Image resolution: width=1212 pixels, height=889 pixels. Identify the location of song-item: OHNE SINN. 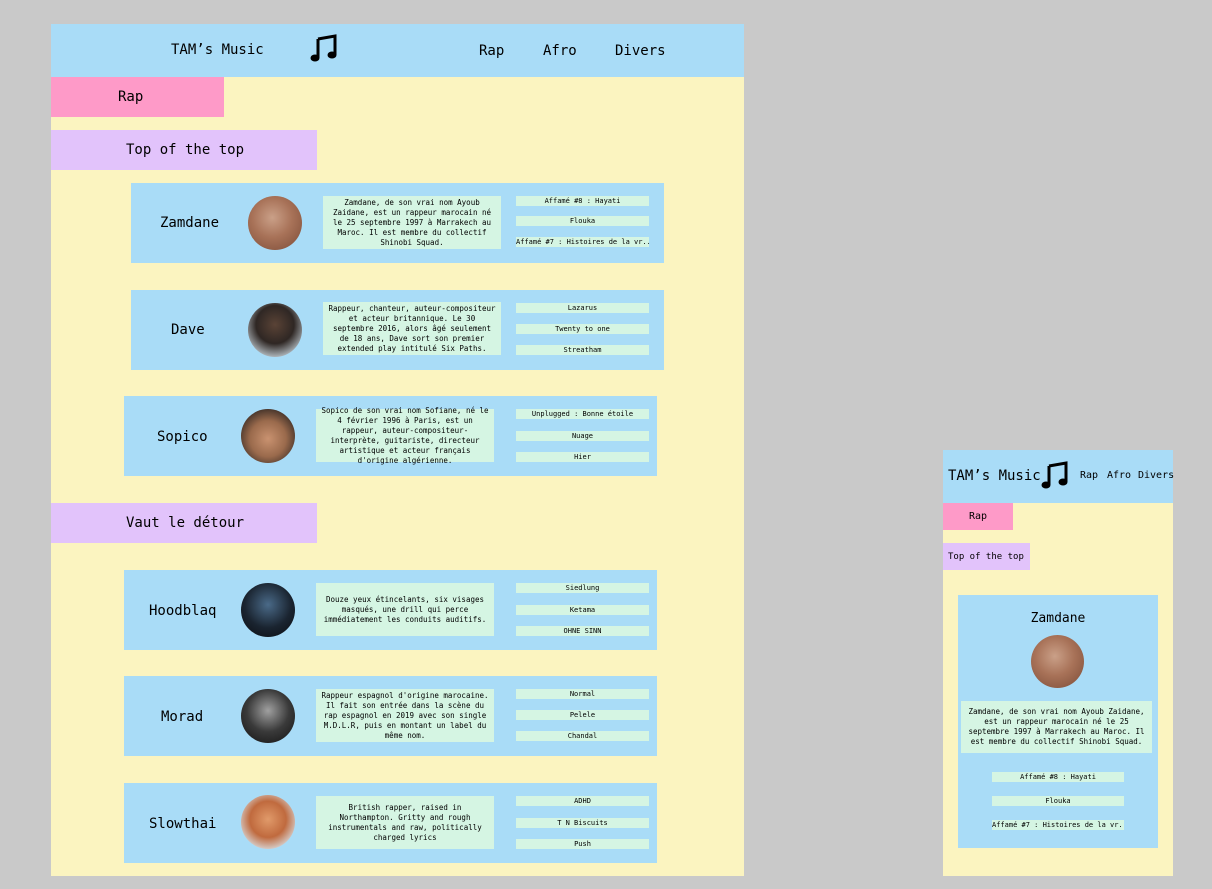
(582, 631).